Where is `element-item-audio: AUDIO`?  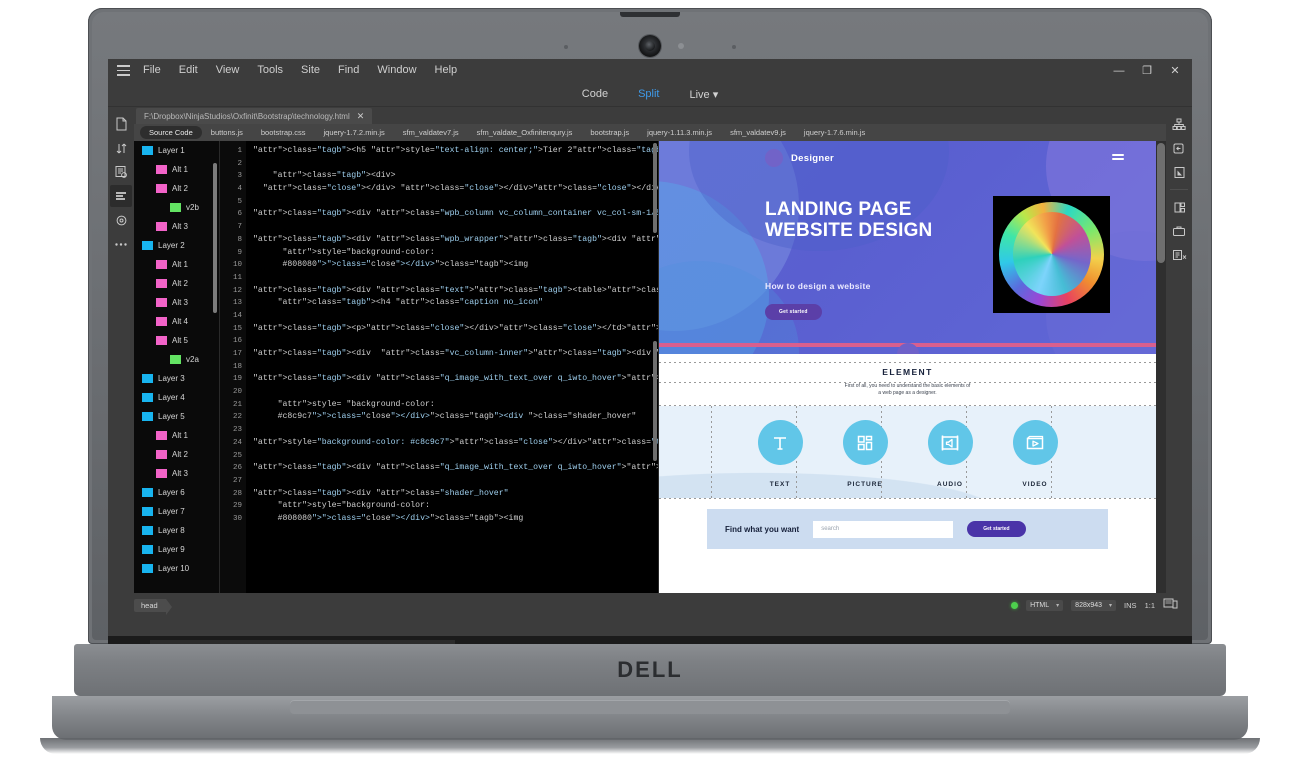
element-item-audio: AUDIO is located at coordinates (950, 454).